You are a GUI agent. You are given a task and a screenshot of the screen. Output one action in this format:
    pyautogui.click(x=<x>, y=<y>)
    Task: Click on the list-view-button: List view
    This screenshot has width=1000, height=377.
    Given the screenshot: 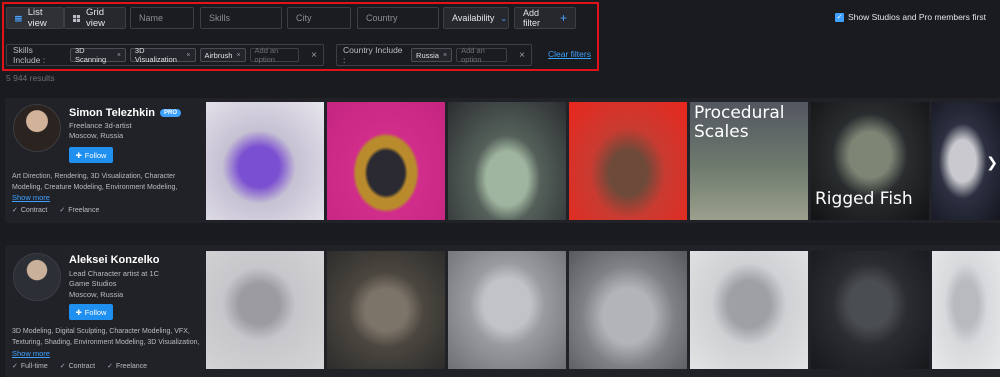 What is the action you would take?
    pyautogui.click(x=35, y=18)
    